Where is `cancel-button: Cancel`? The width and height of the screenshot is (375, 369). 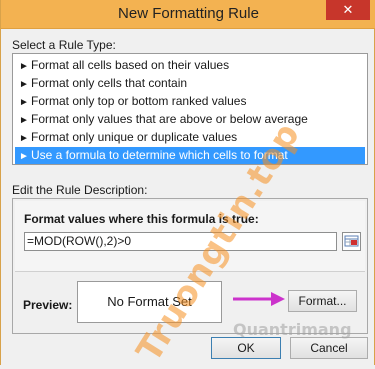
cancel-button: Cancel is located at coordinates (329, 348).